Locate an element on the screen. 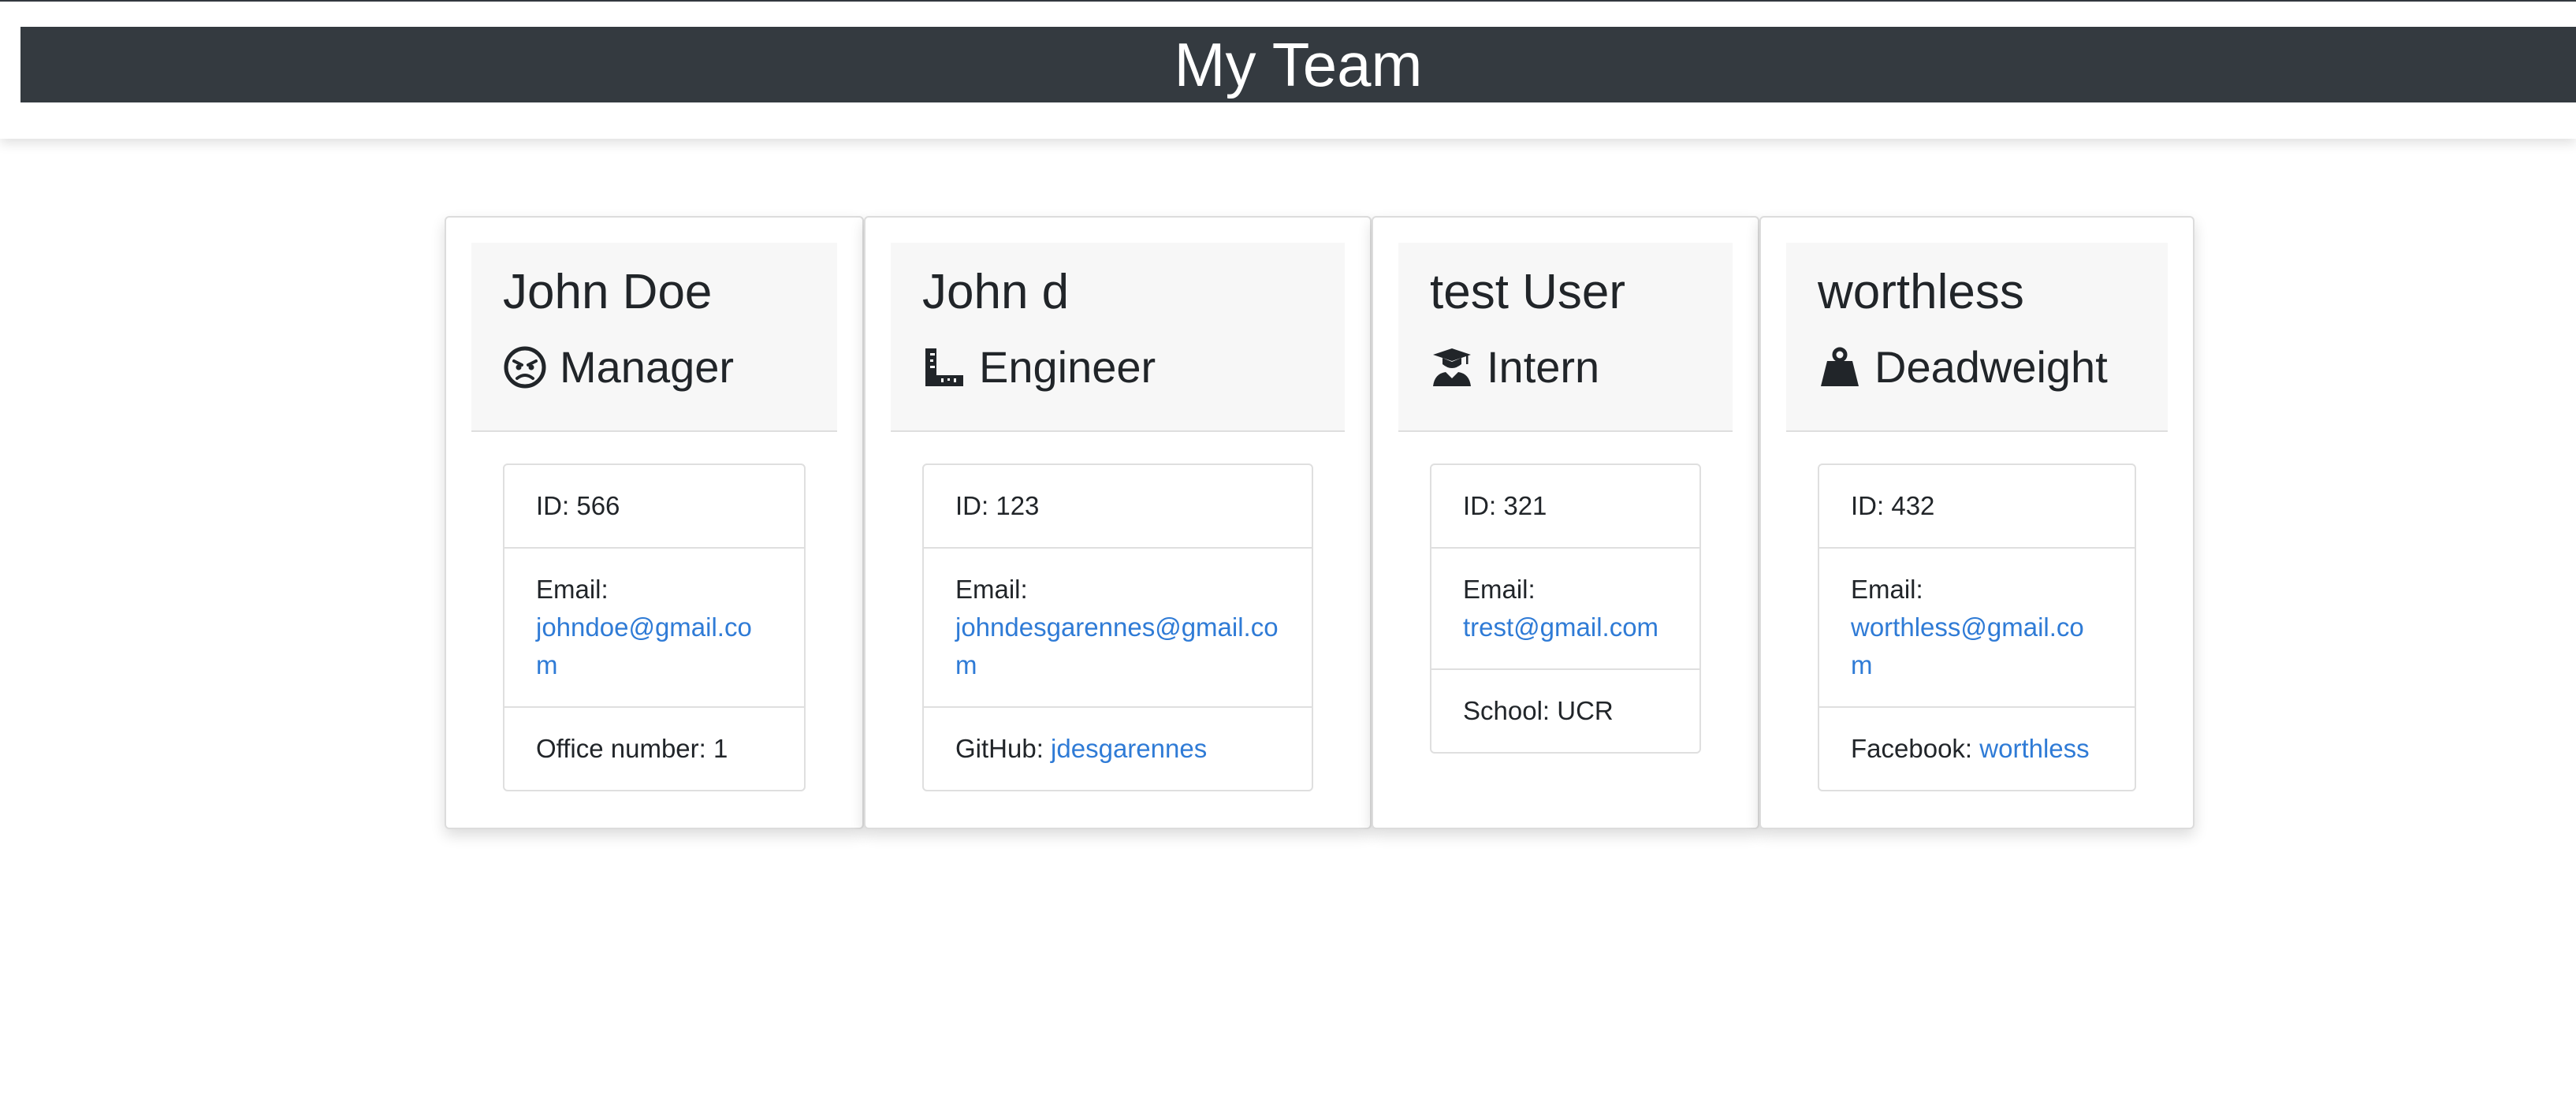  school-item: School: UCR is located at coordinates (1538, 710).